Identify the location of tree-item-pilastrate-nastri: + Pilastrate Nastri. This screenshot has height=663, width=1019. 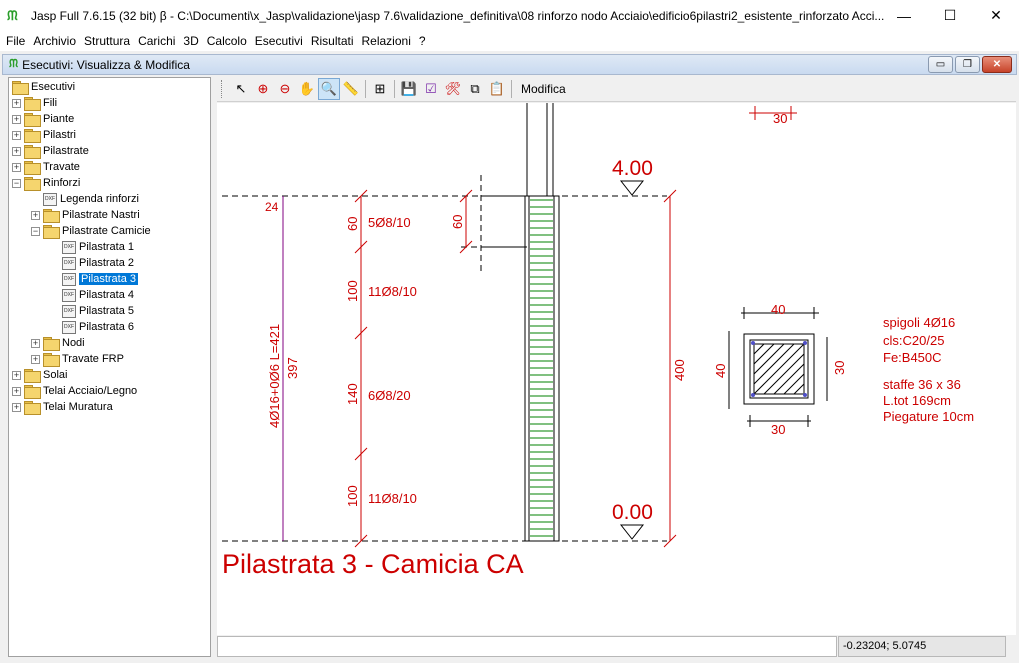
(85, 215).